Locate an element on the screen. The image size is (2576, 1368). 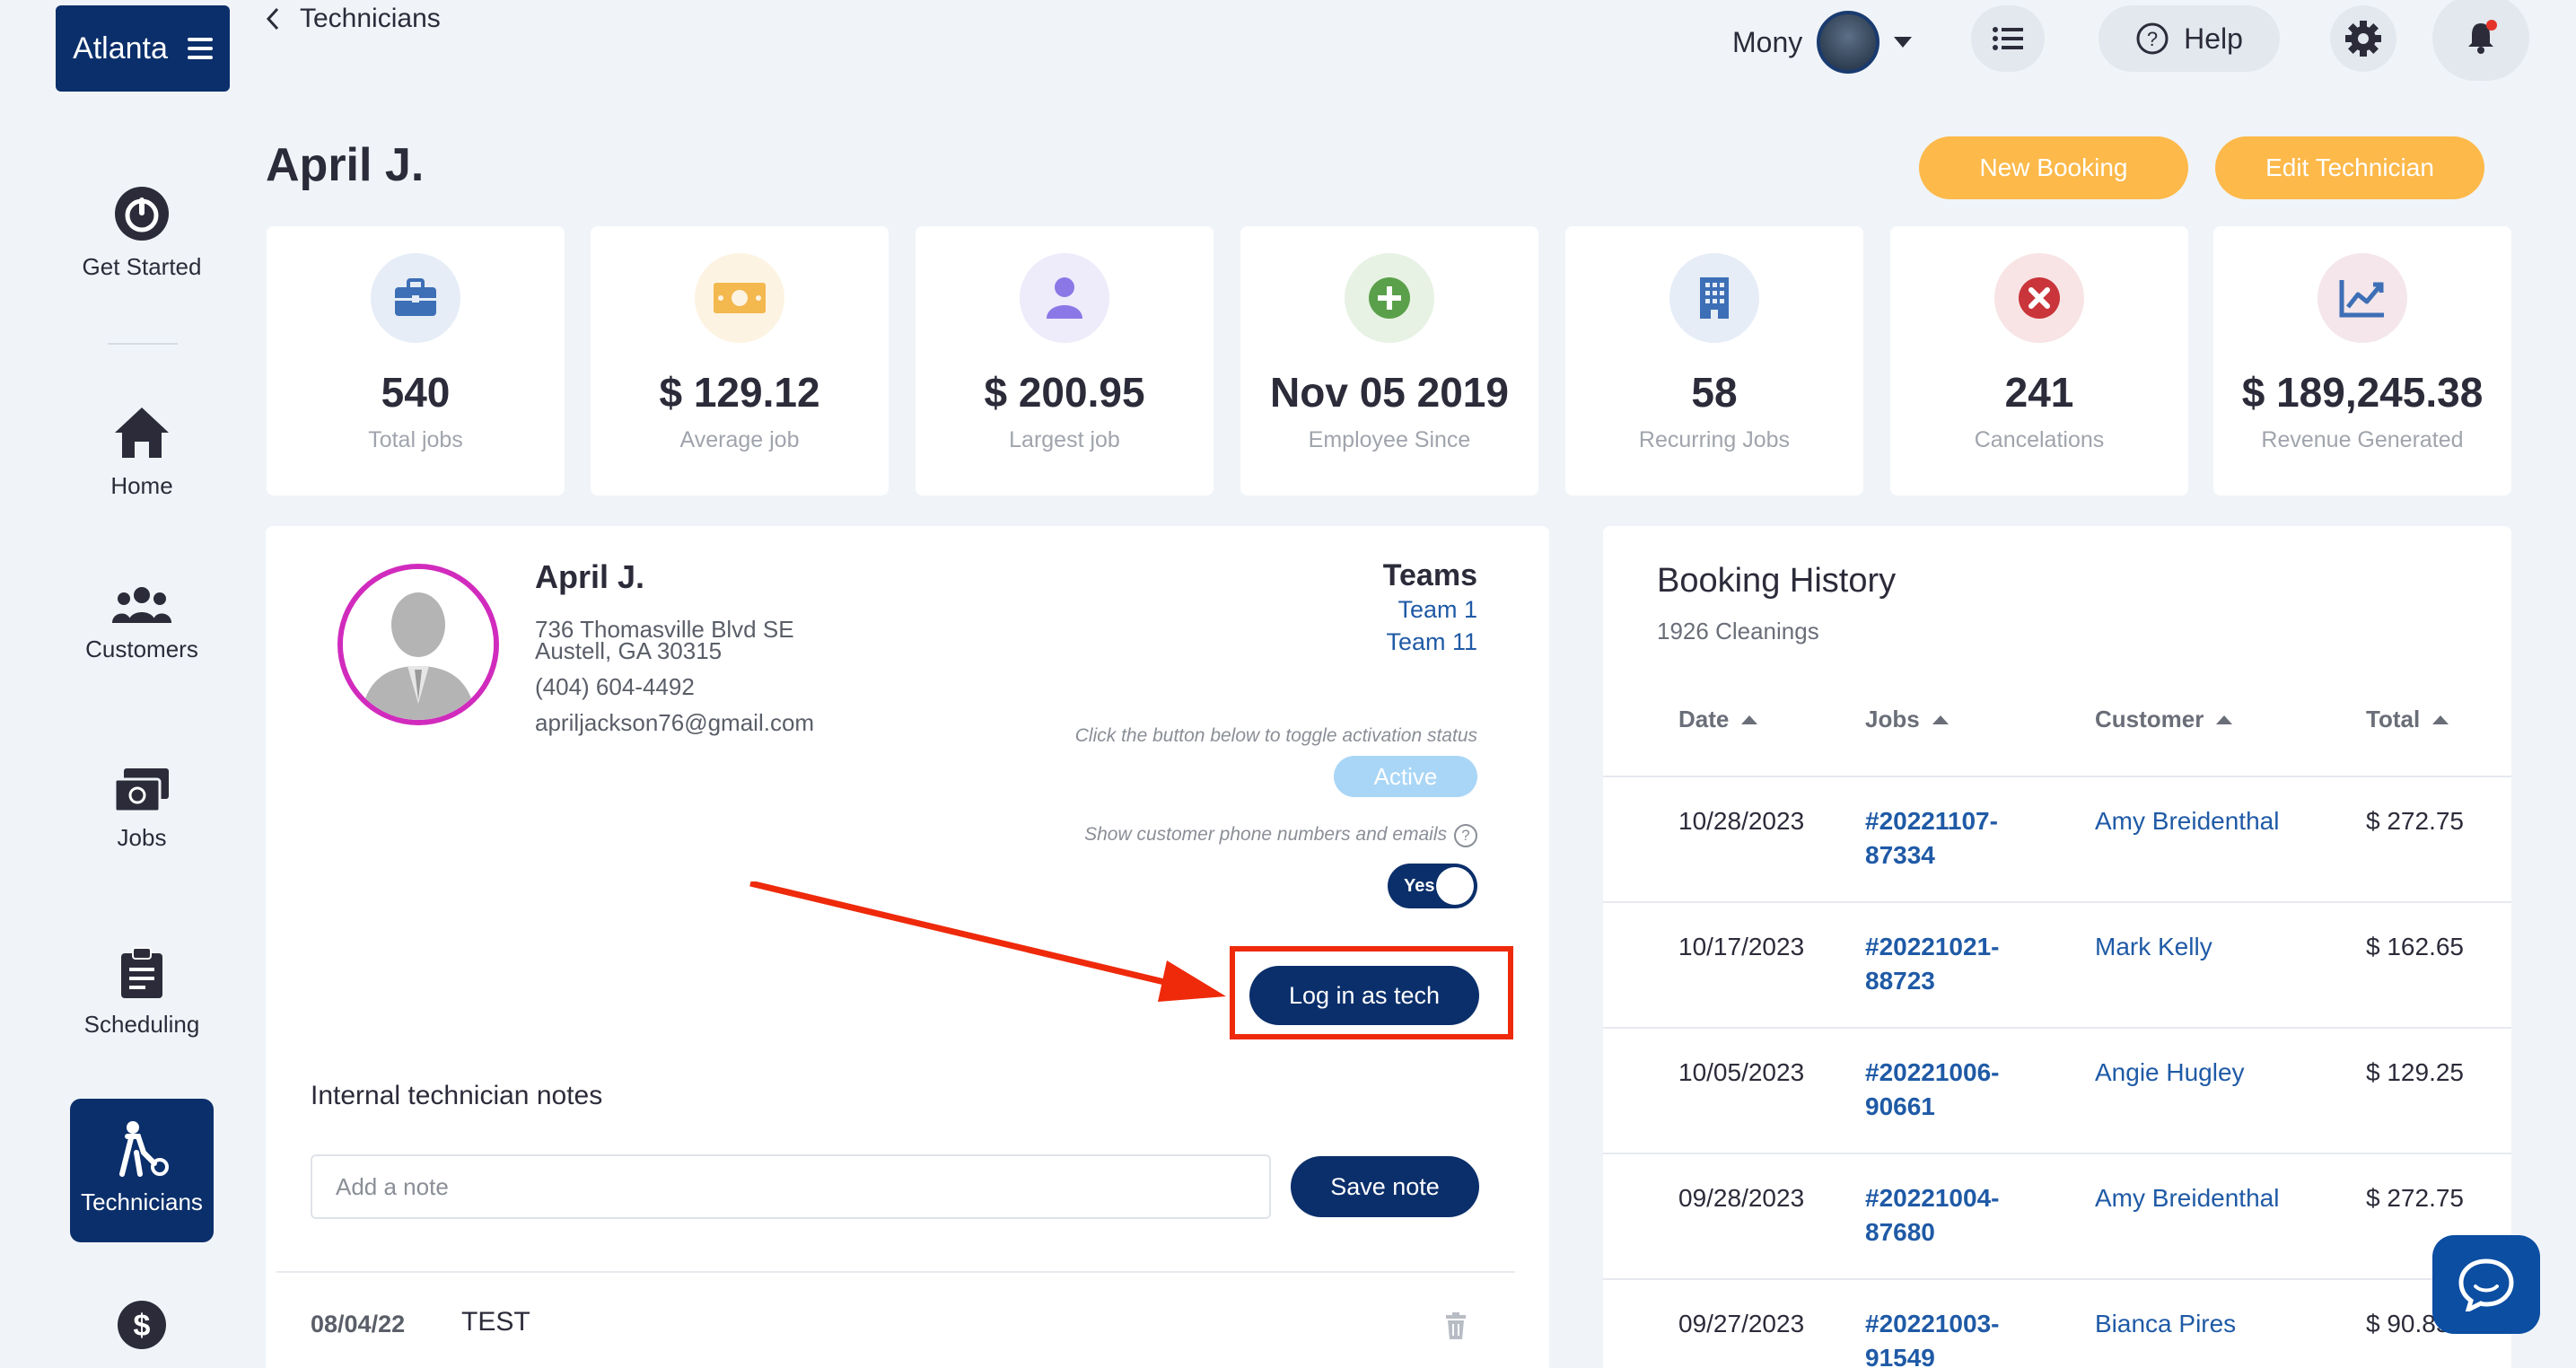
phone-visibility-switch: Yes is located at coordinates (1432, 886).